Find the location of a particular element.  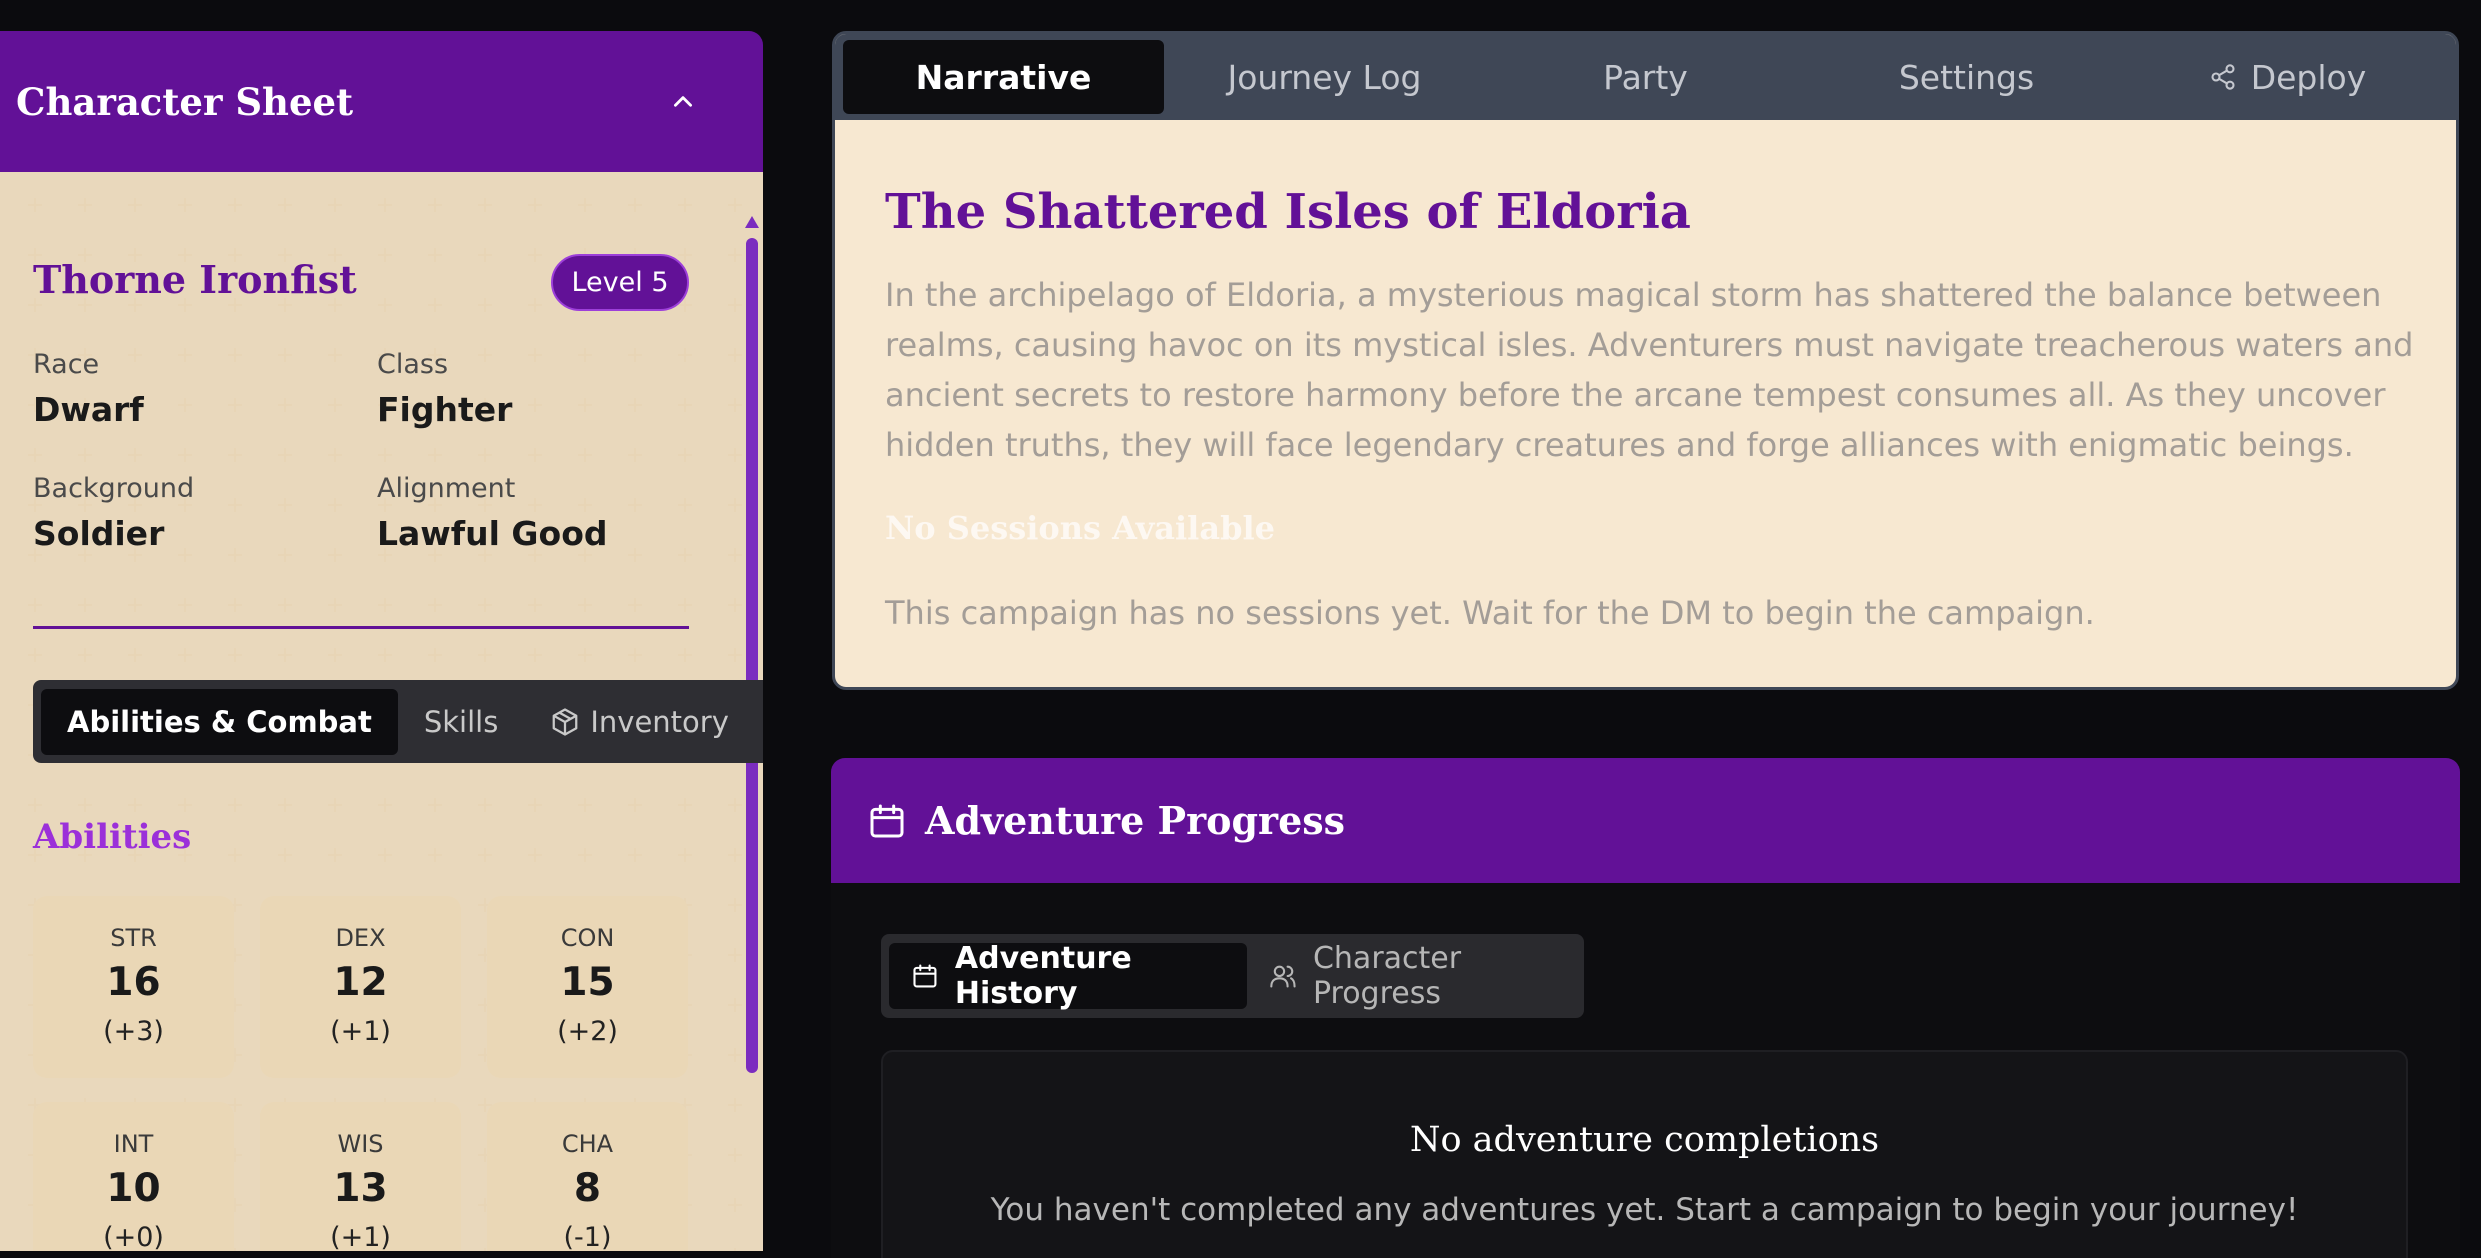

scroll-up-arrow is located at coordinates (752, 222).